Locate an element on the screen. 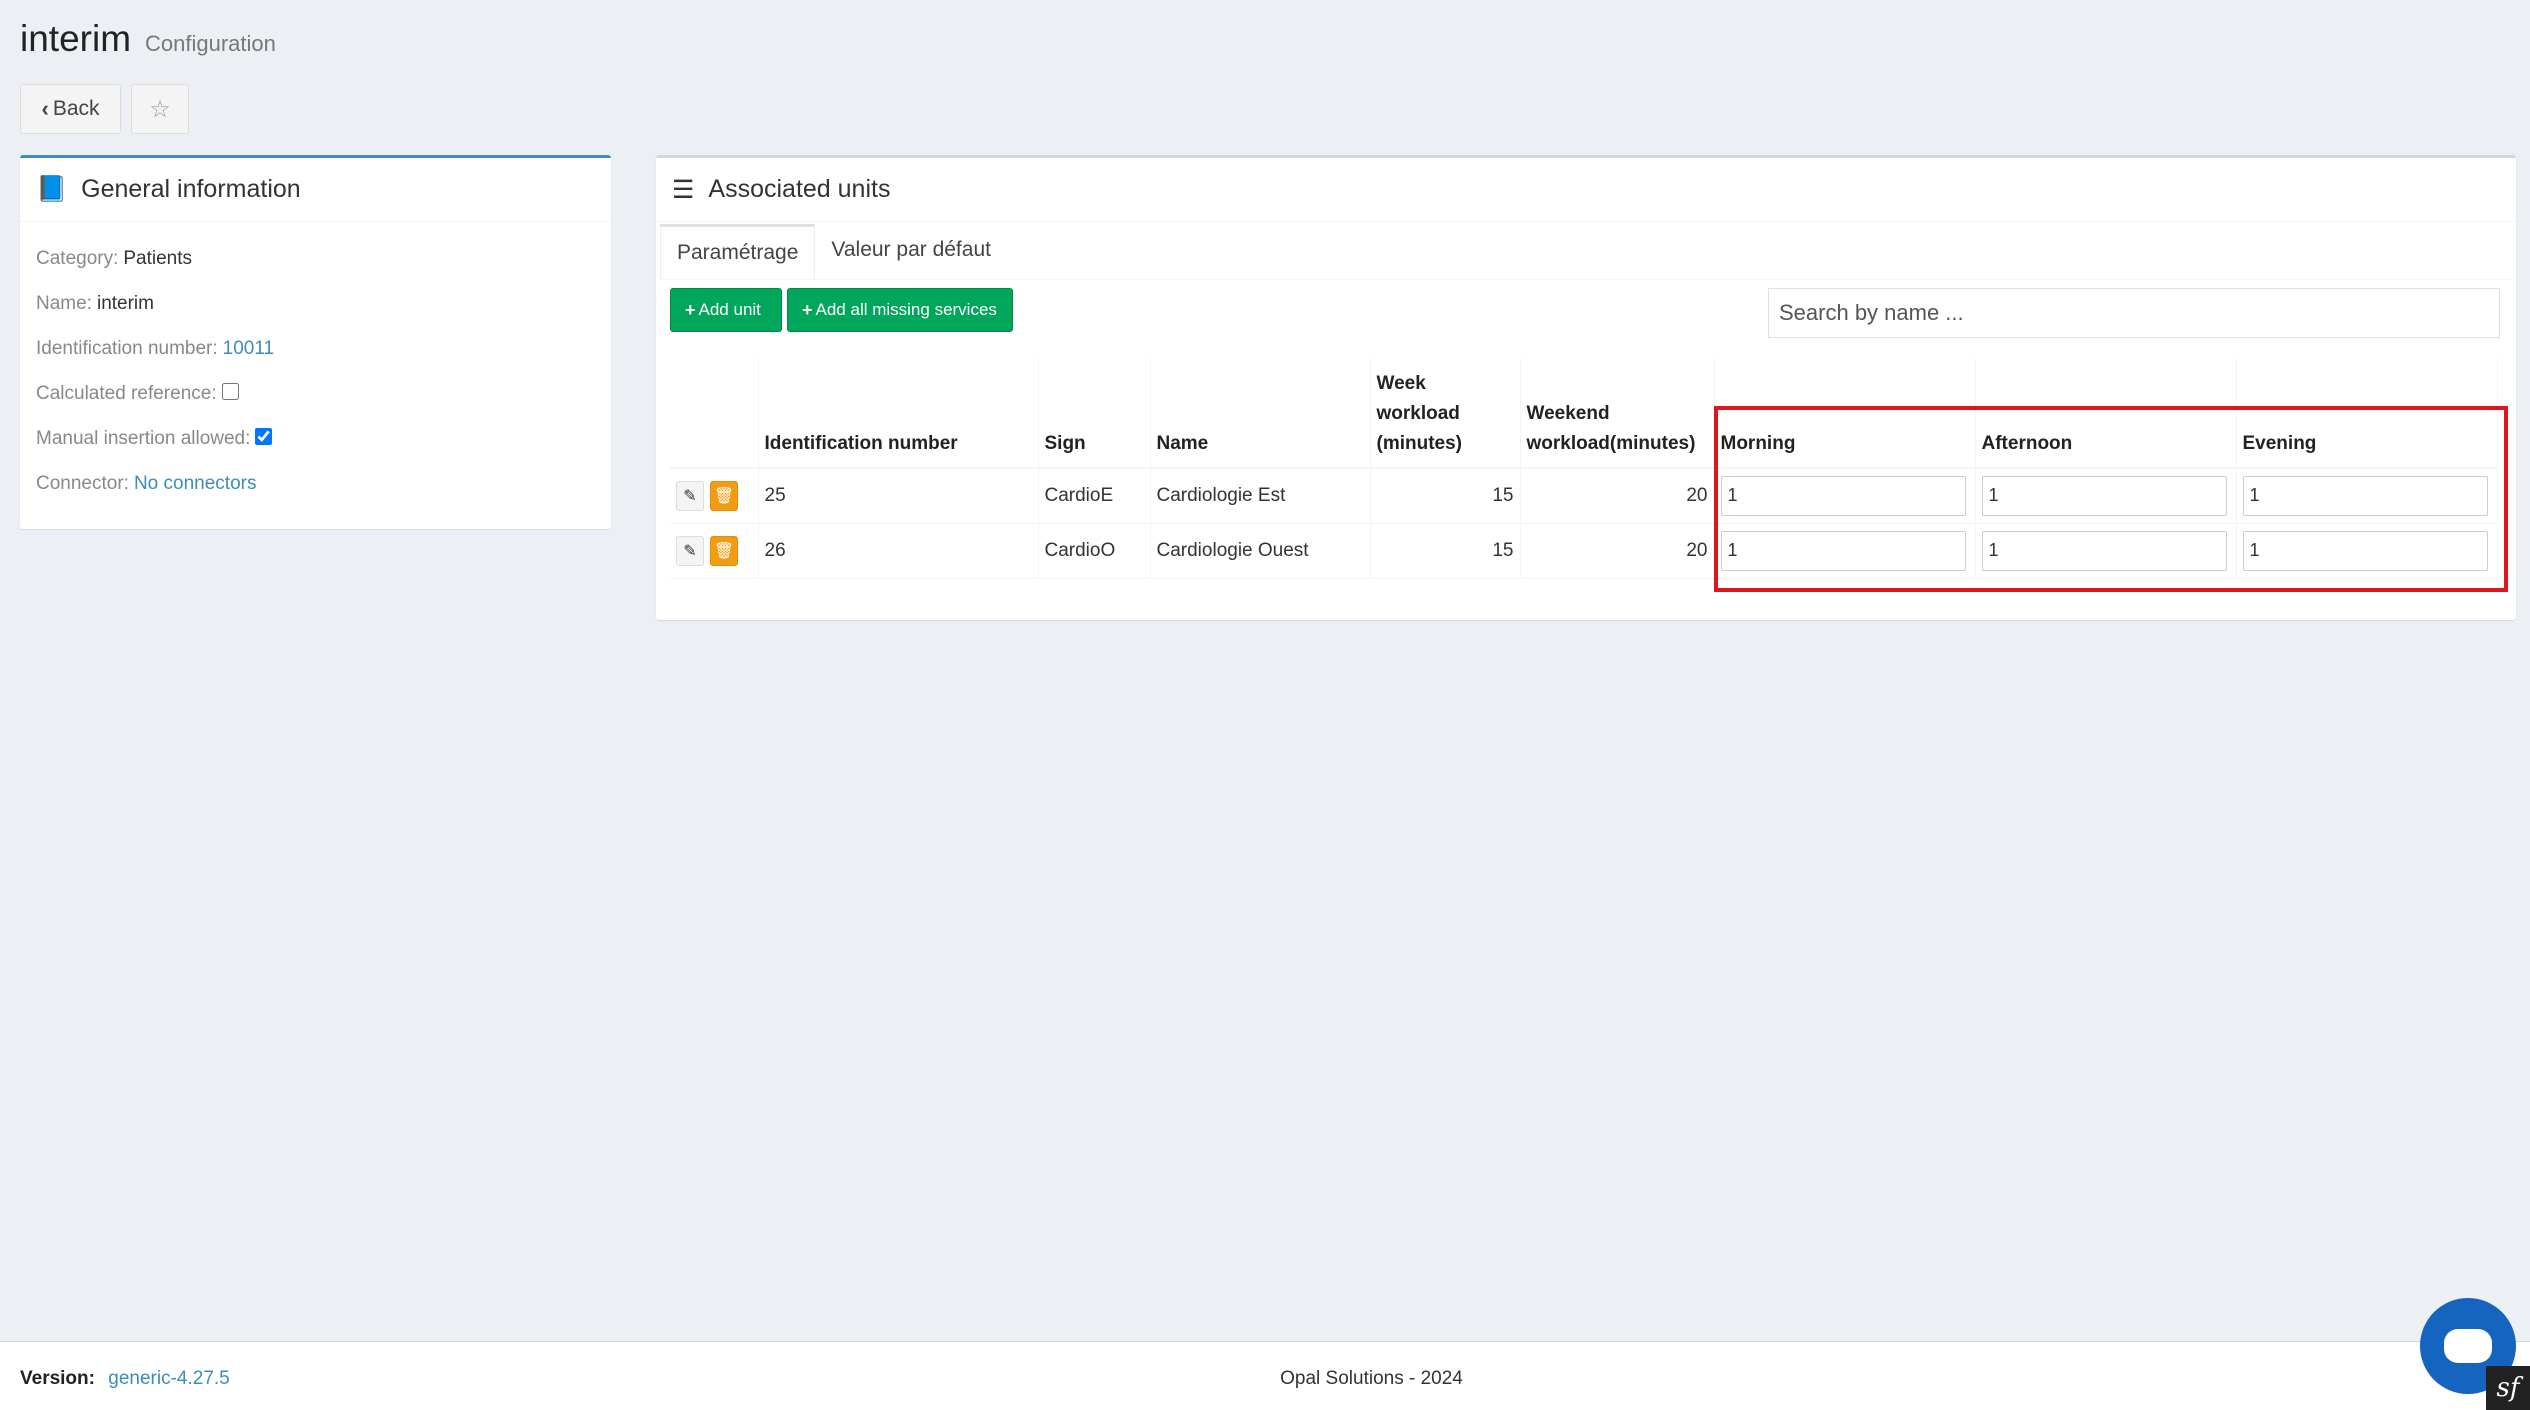 The width and height of the screenshot is (2530, 1410). back-button-label: Back is located at coordinates (76, 108).